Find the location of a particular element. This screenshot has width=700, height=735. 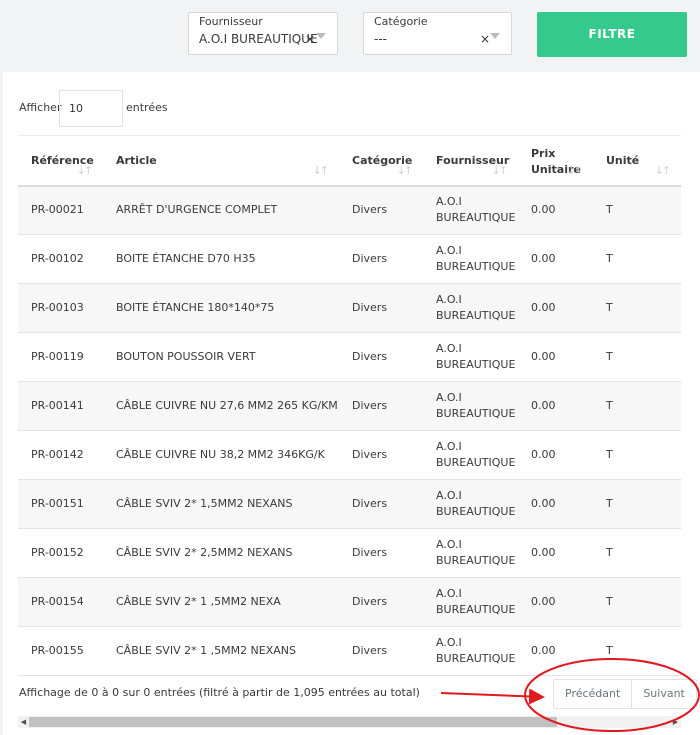

category-filter-label: Catégorie is located at coordinates (401, 21).